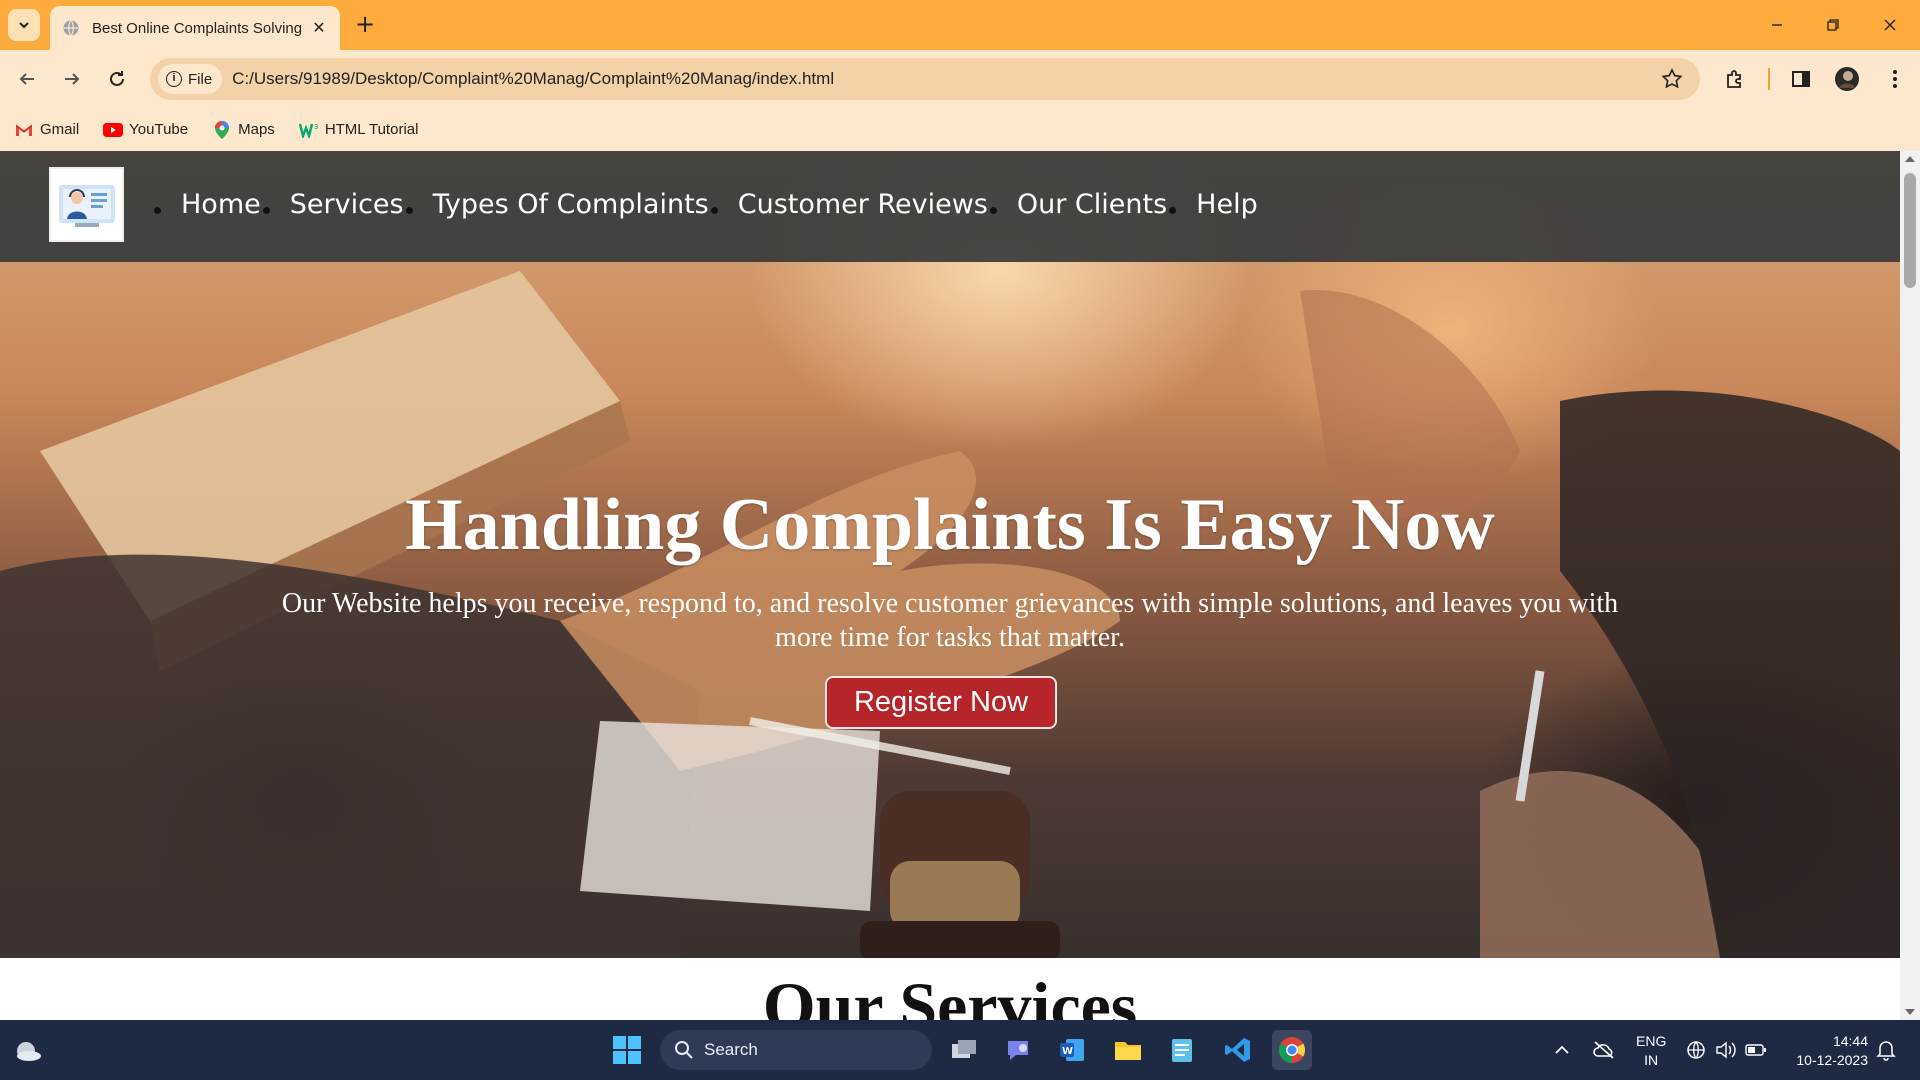  I want to click on task-view-icon, so click(964, 1049).